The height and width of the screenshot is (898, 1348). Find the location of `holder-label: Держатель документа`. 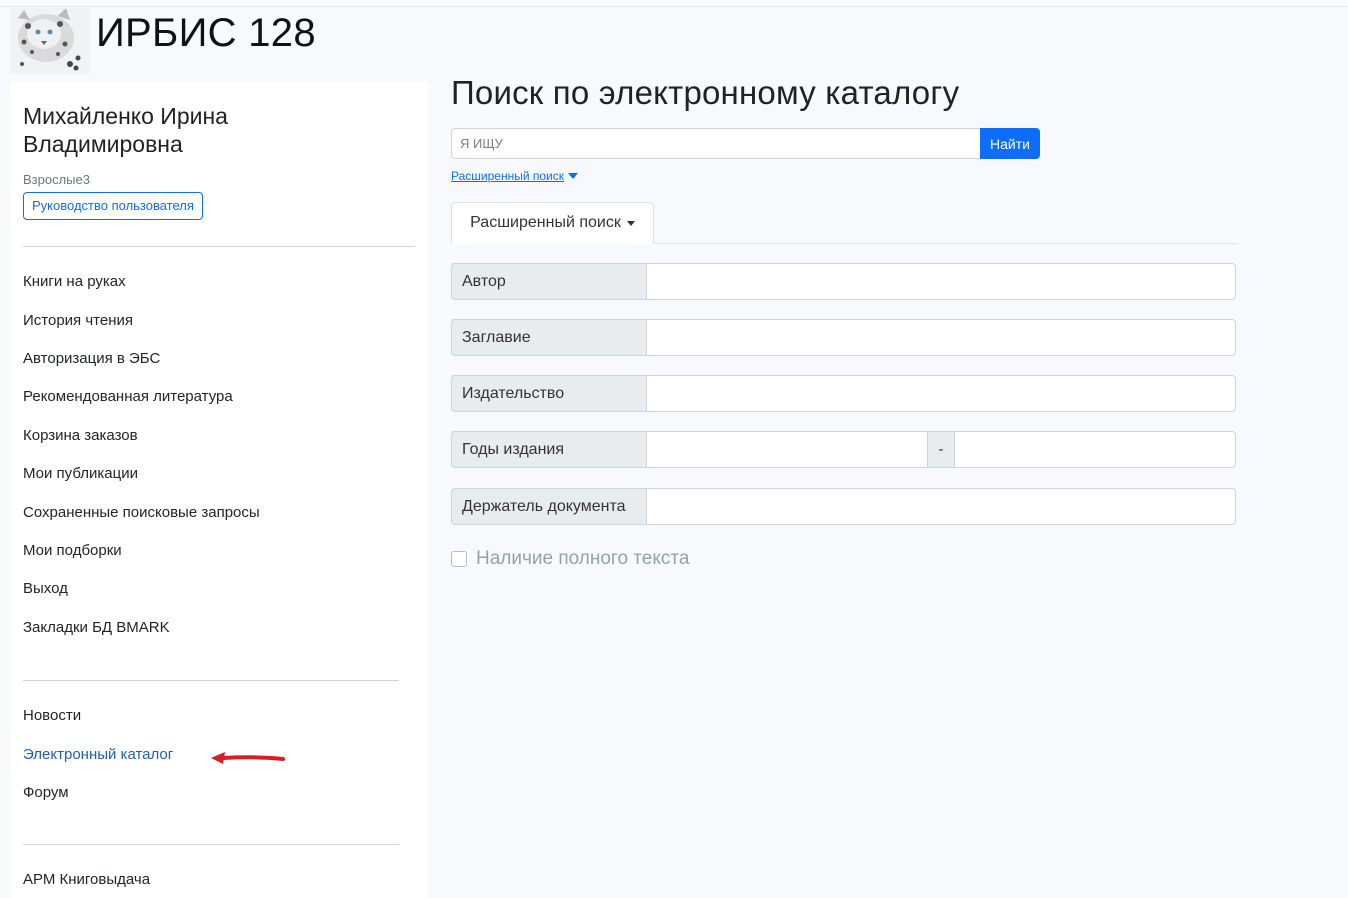

holder-label: Держатель документа is located at coordinates (549, 506).